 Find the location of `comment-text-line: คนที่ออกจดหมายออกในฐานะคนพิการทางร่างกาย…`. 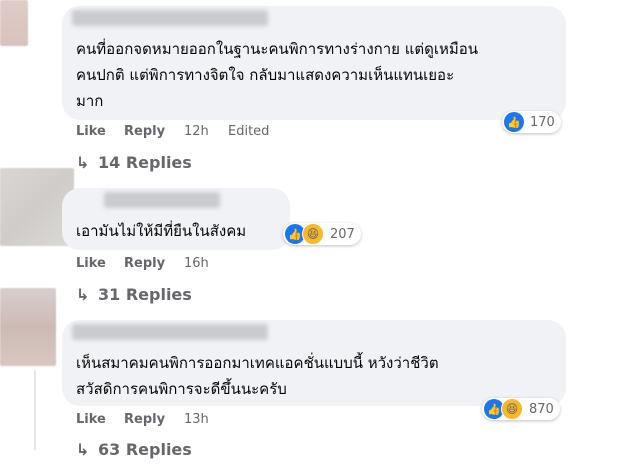

comment-text-line: คนที่ออกจดหมายออกในฐานะคนพิการทางร่างกาย… is located at coordinates (277, 49).